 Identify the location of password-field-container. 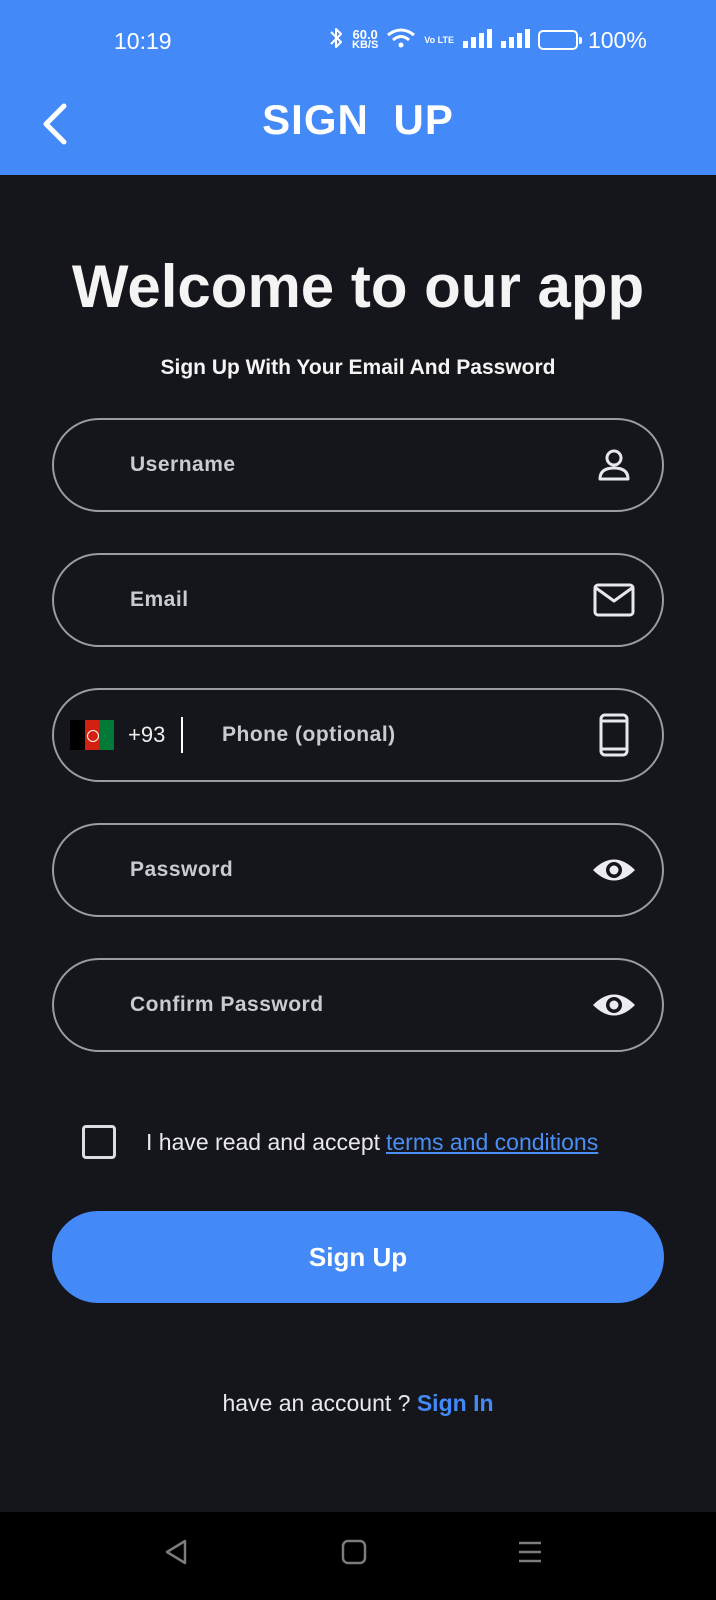
(358, 870).